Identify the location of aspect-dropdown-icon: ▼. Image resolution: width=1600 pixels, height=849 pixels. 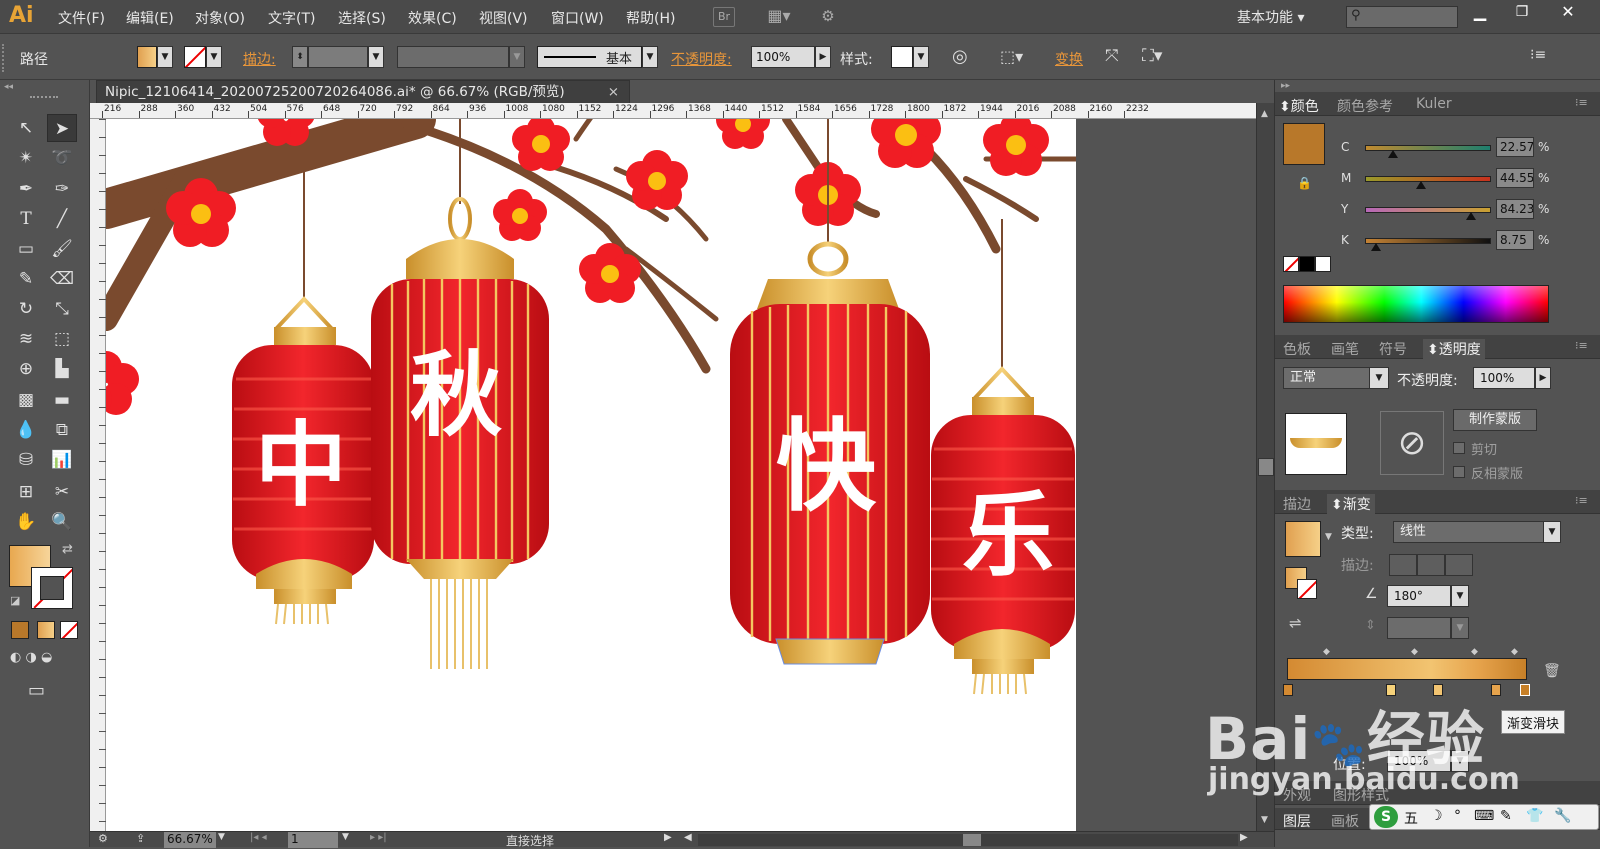
(1460, 628).